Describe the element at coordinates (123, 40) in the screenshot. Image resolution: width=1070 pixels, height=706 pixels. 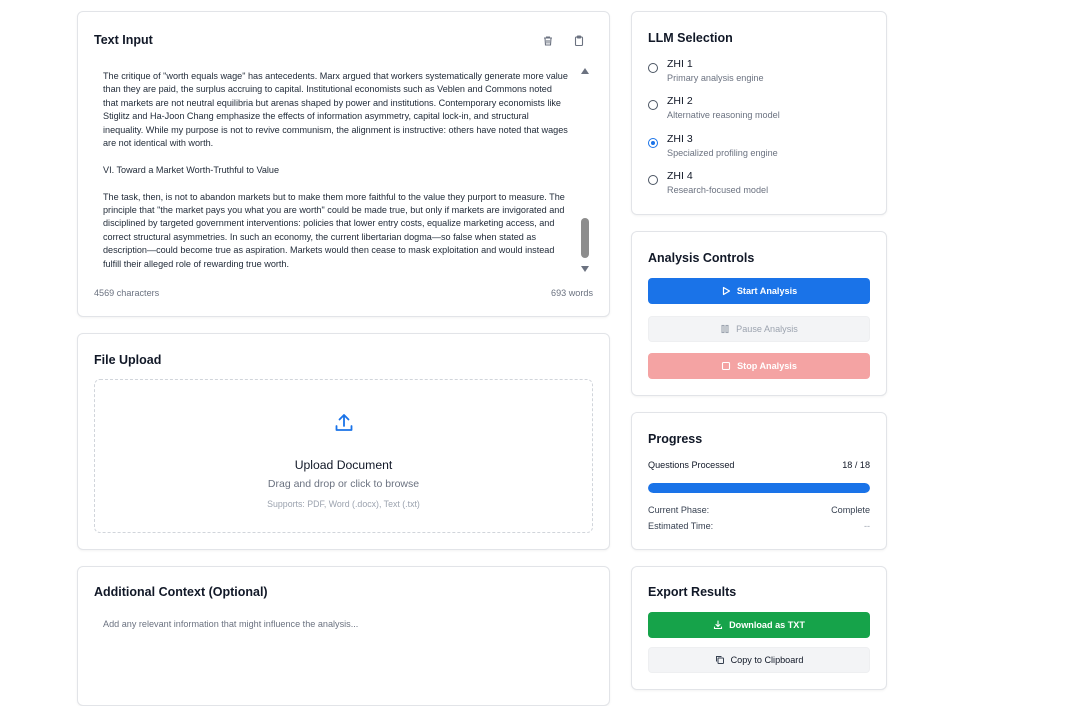
I see `text-input-title: Text Input` at that location.